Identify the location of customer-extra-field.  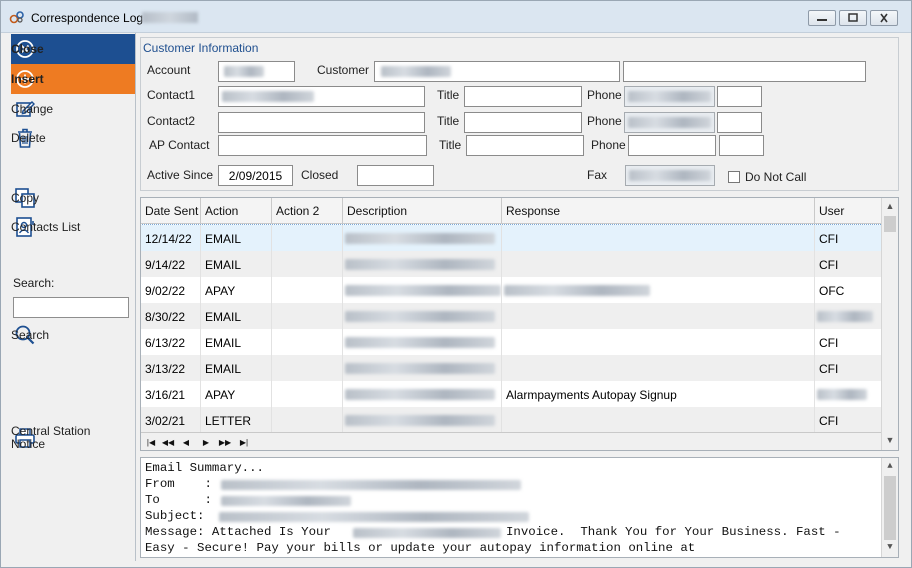
(744, 71).